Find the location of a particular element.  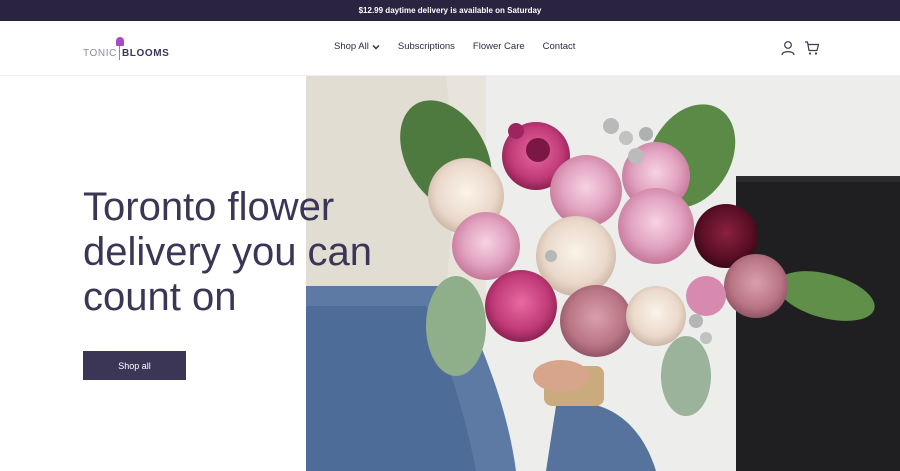

nav-flower-care-label: Flower Care is located at coordinates (498, 46).